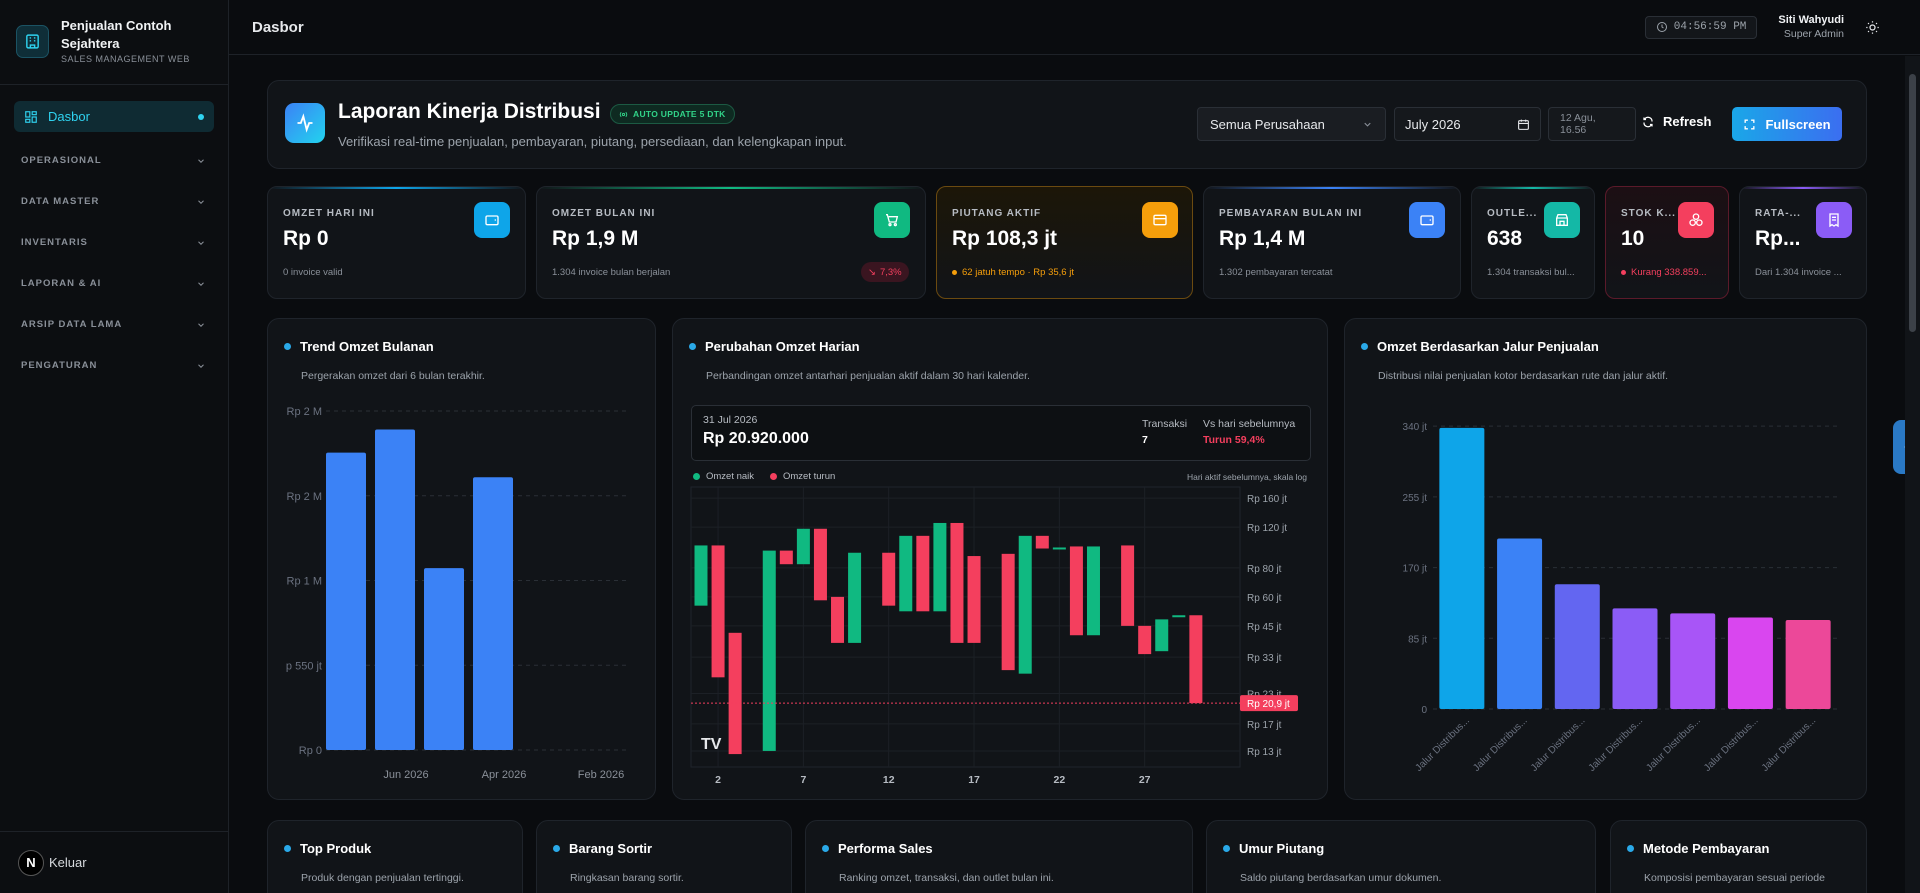  I want to click on kpi-sub: 1.302 pembayaran tercatat, so click(1276, 272).